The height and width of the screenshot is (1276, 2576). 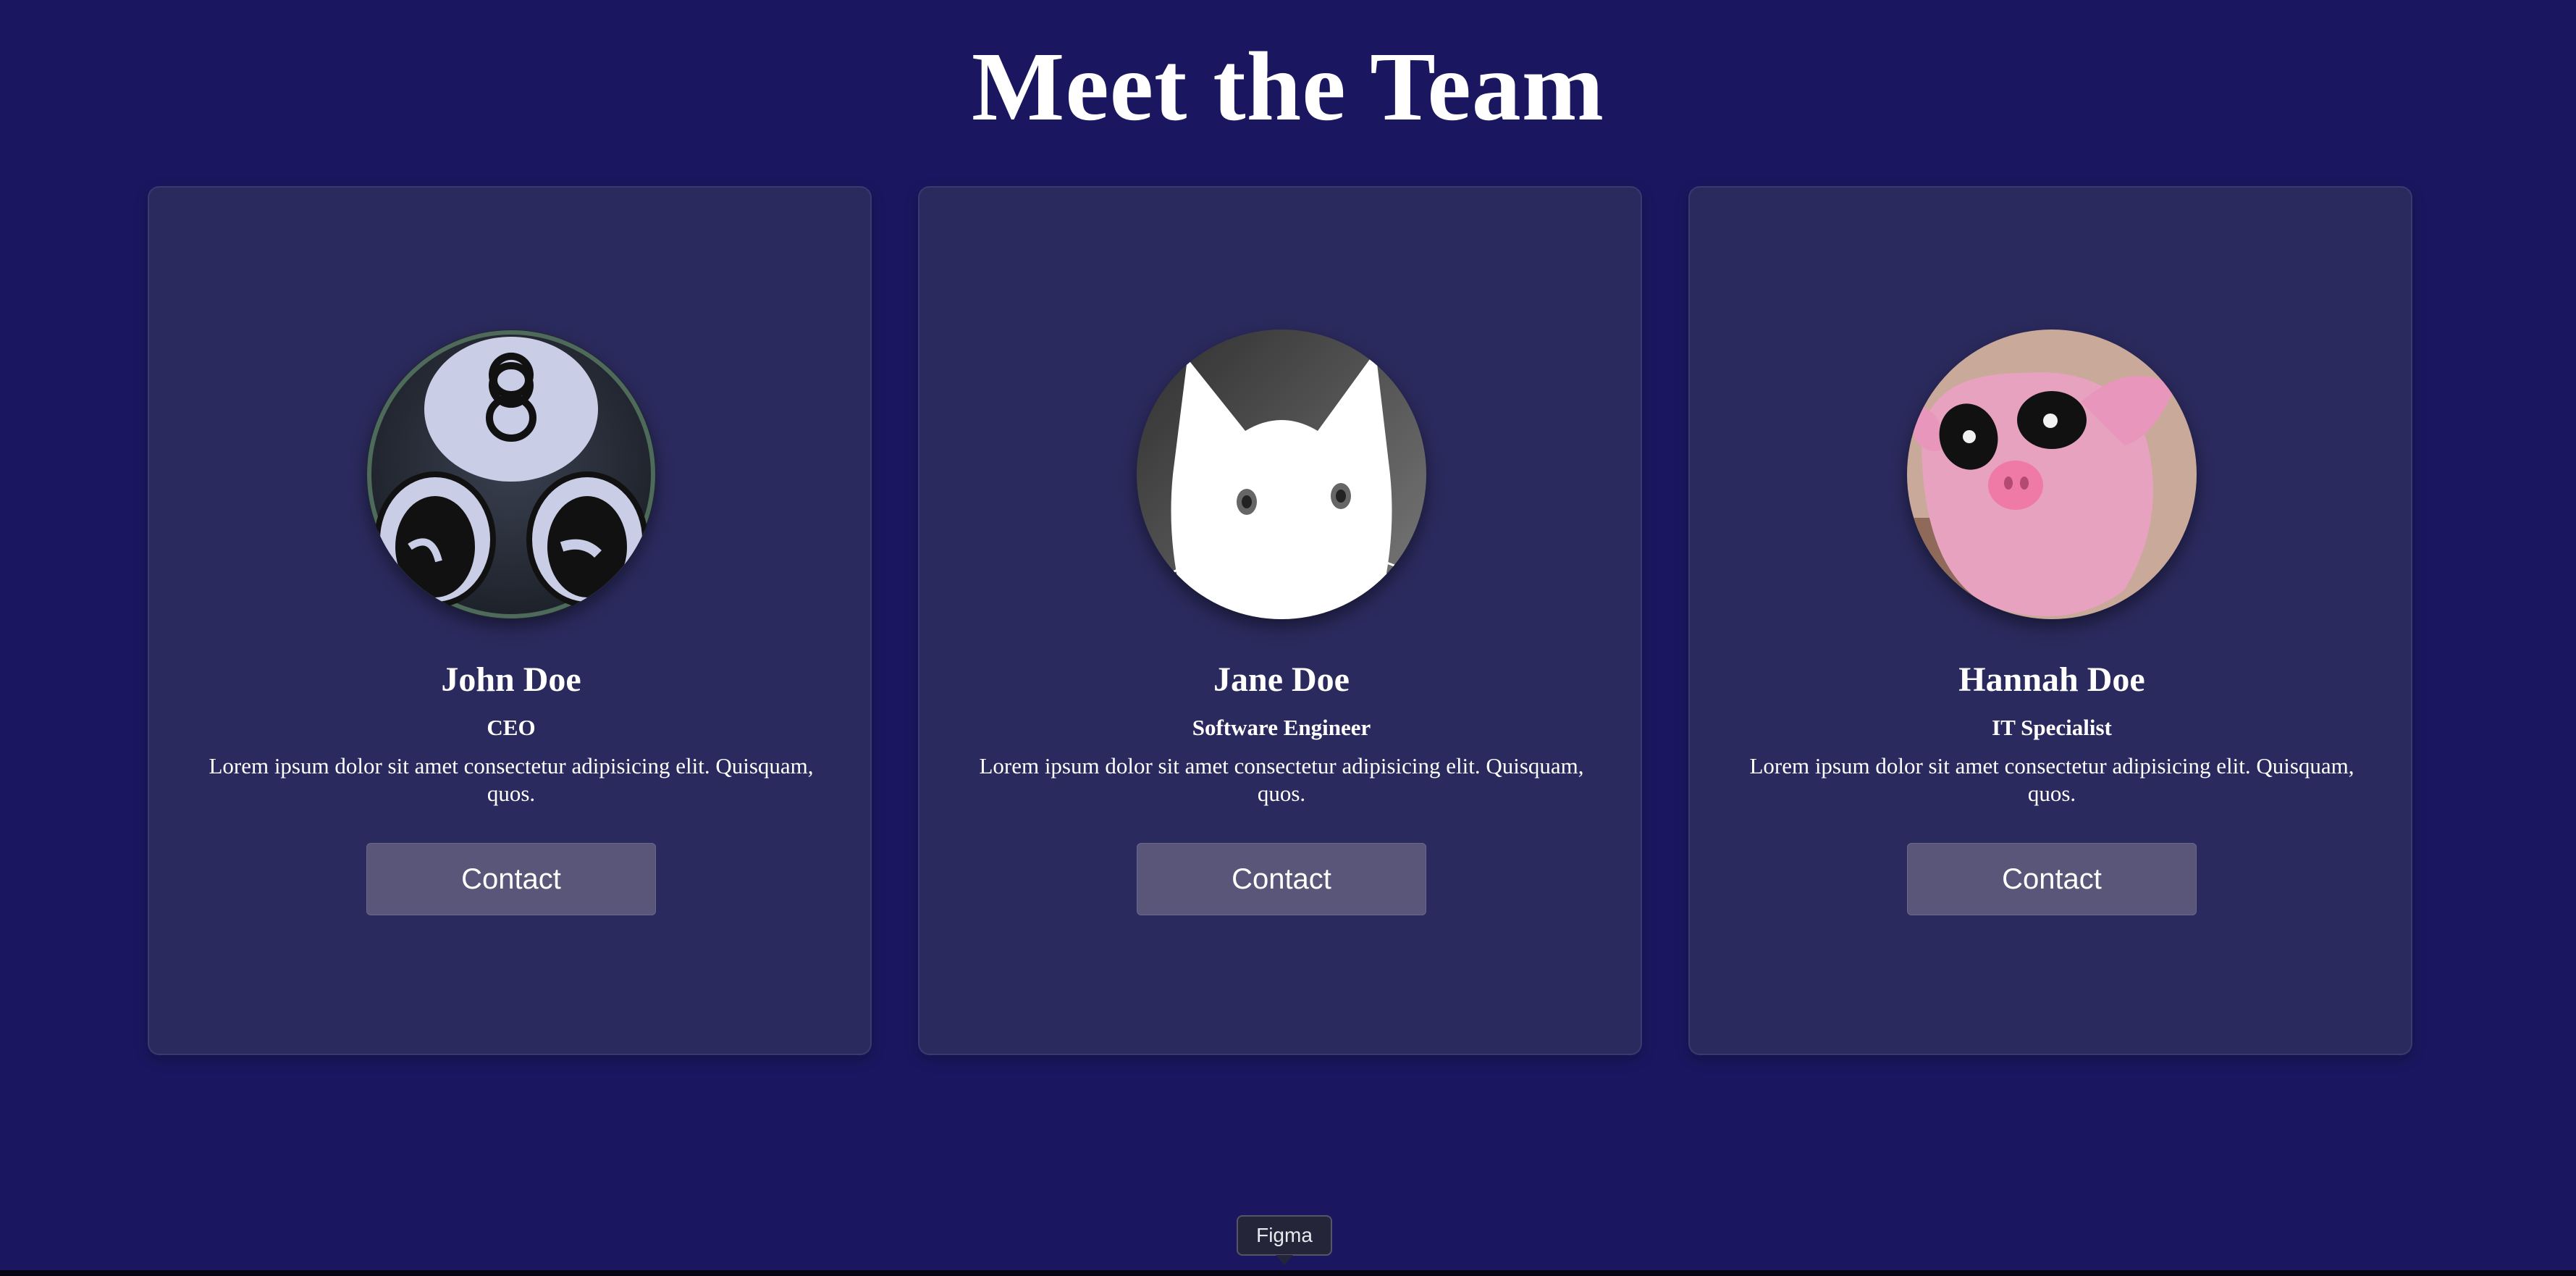 What do you see at coordinates (1288, 1273) in the screenshot?
I see `bottom-bar` at bounding box center [1288, 1273].